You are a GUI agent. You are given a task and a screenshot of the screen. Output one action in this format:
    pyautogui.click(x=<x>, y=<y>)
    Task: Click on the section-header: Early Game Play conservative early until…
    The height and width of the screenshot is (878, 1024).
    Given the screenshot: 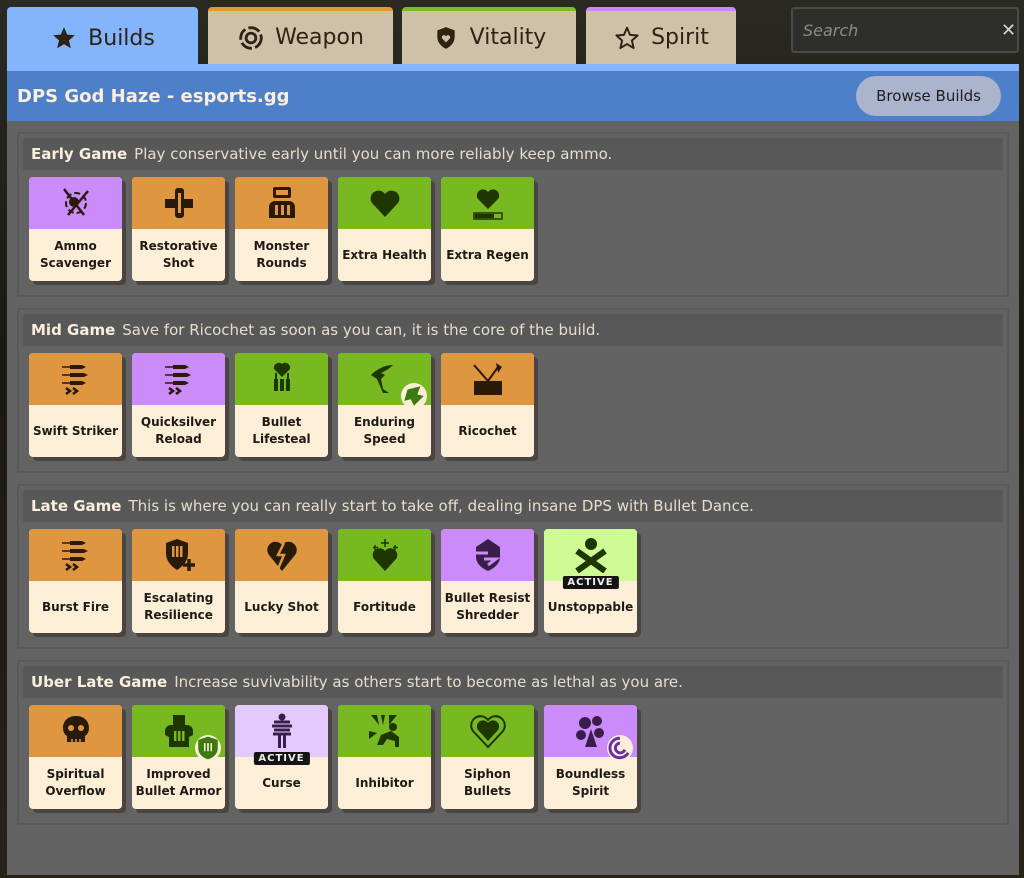 What is the action you would take?
    pyautogui.click(x=513, y=154)
    